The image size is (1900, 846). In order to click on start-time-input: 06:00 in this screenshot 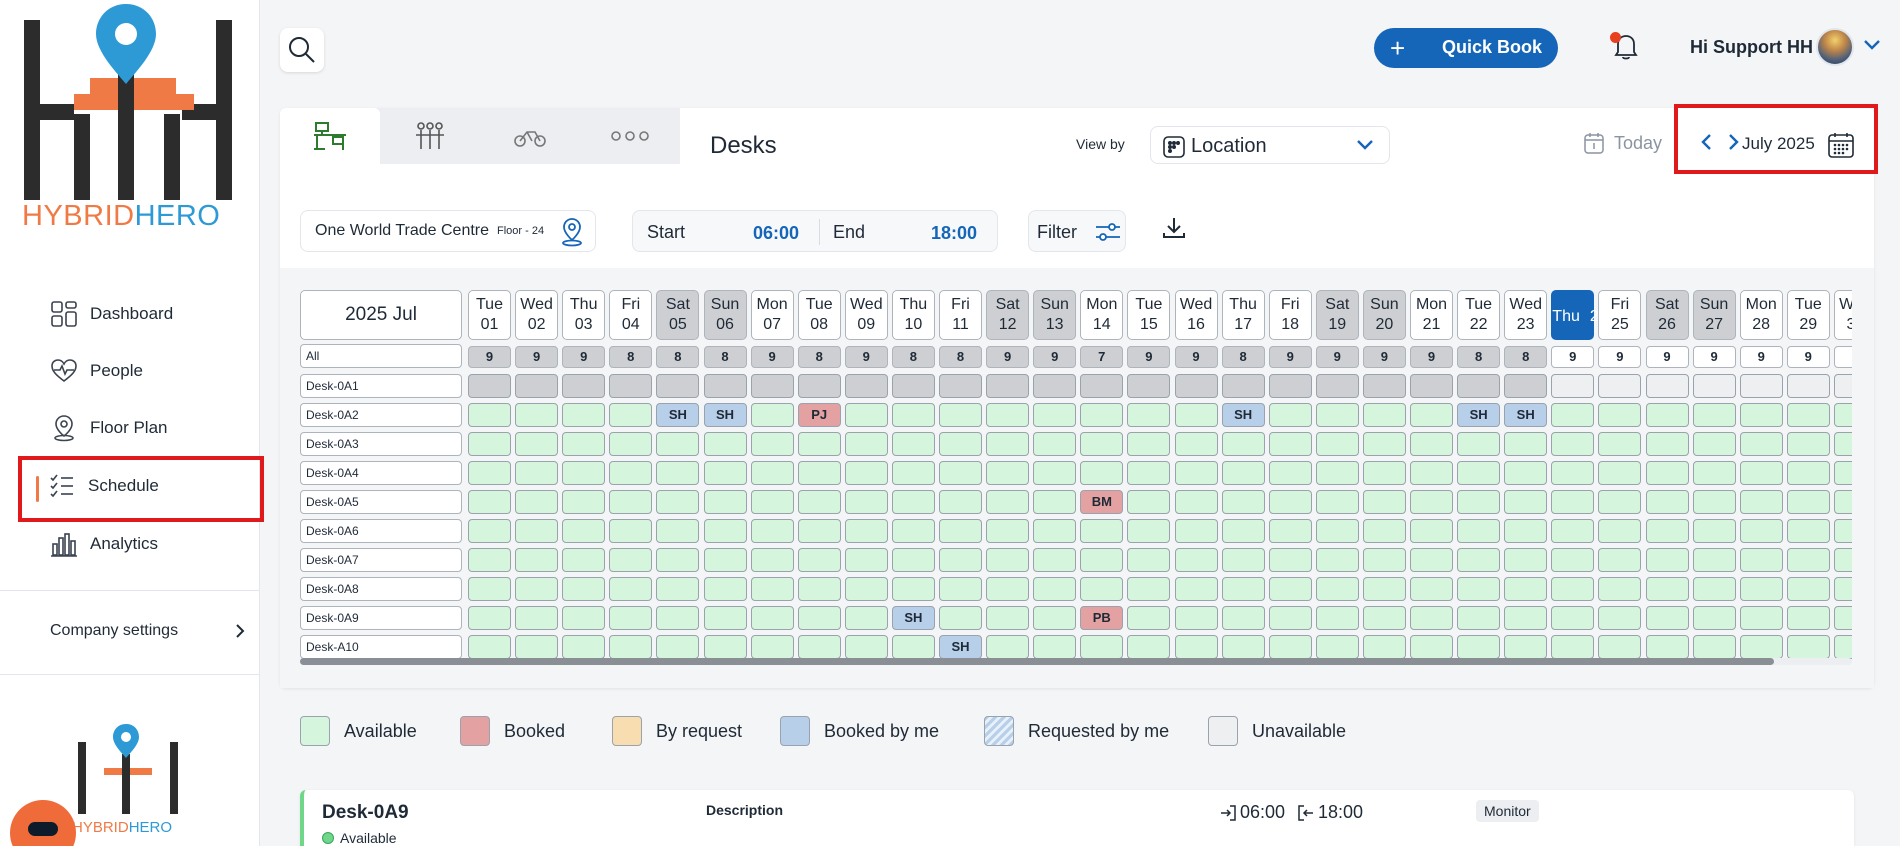, I will do `click(776, 233)`.